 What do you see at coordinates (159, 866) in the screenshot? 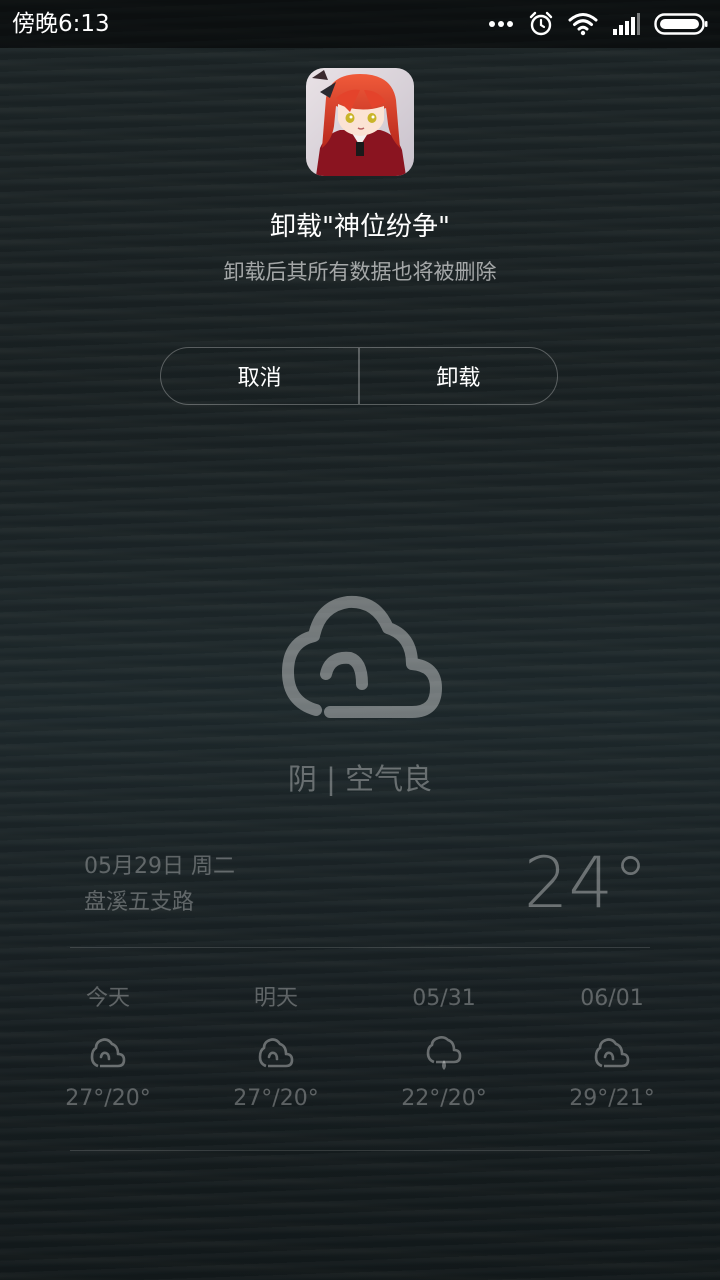
I see `weather-date: 05月29日 周二` at bounding box center [159, 866].